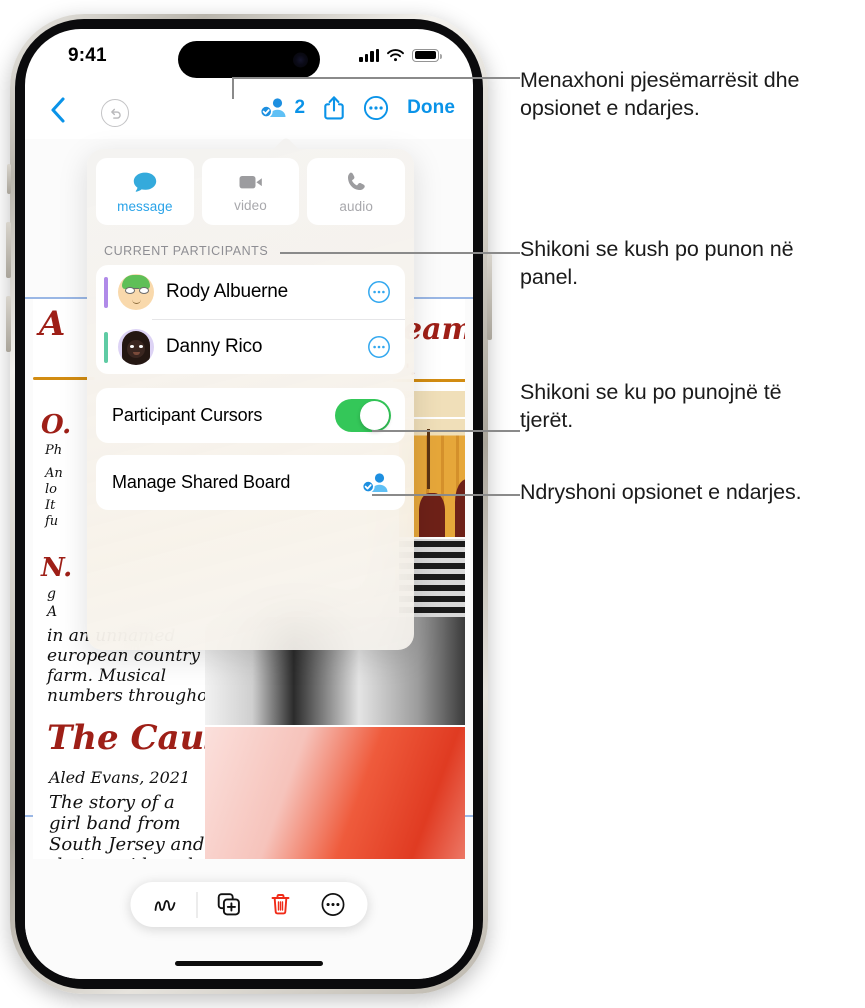 This screenshot has height=1008, width=865. Describe the element at coordinates (57, 568) in the screenshot. I see `board-note: N.` at that location.